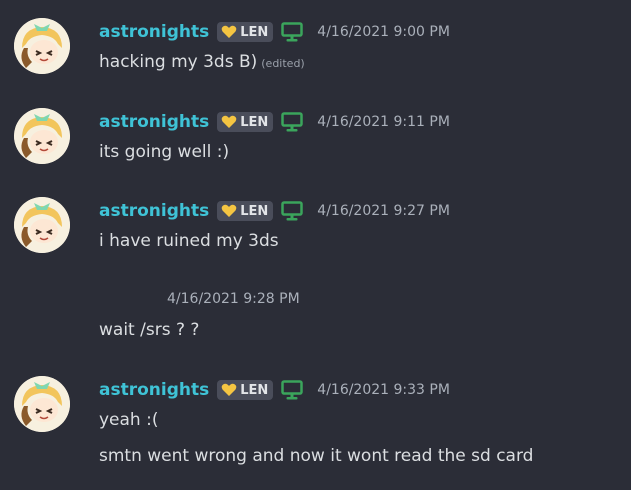 The width and height of the screenshot is (631, 490). I want to click on message-content: i have ruined my 3ds, so click(189, 241).